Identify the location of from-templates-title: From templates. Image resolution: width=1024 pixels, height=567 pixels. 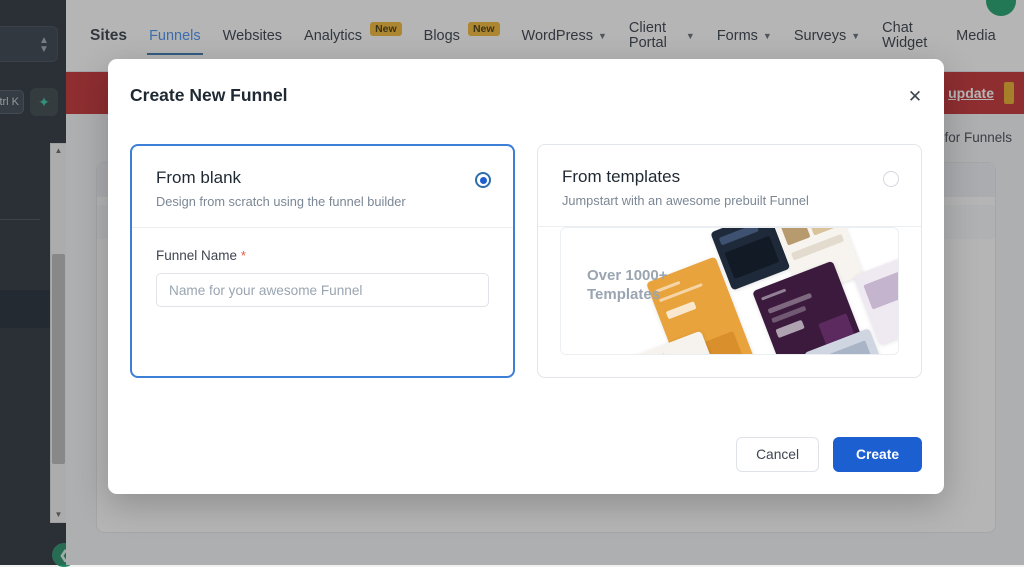
(729, 177).